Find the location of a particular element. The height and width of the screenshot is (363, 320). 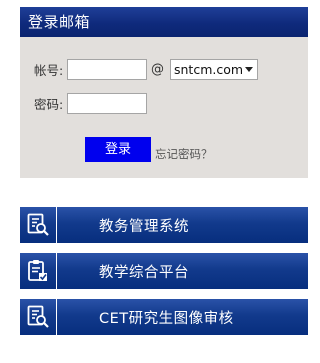

login-button: 登录 is located at coordinates (118, 149).